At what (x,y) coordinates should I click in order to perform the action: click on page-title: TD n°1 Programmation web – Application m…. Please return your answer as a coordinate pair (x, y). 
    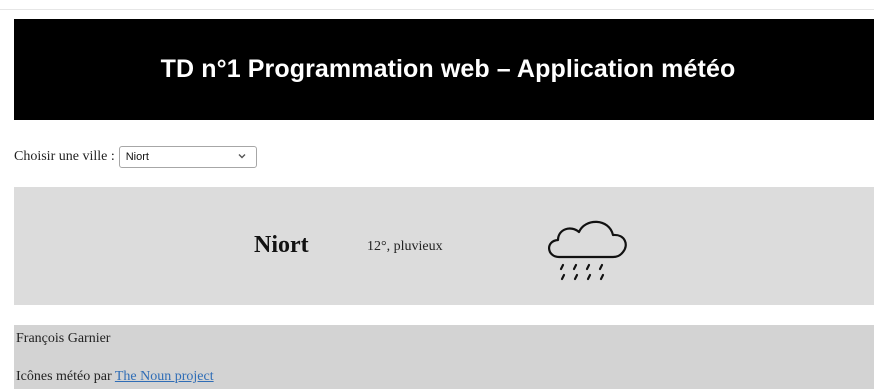
    Looking at the image, I should click on (448, 69).